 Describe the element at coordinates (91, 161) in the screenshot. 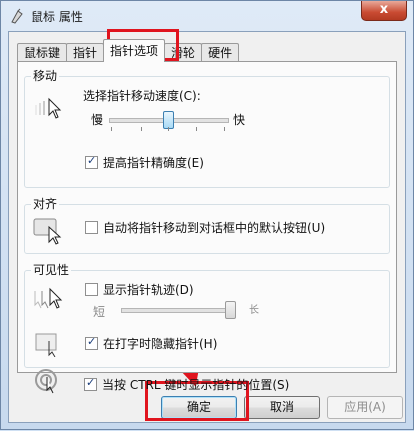

I see `precision-checkbox` at that location.